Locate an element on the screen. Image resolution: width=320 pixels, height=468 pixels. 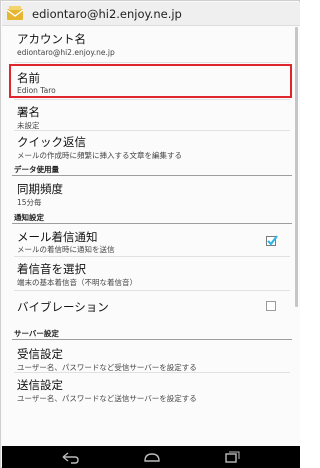
setting-title: バイブレーション is located at coordinates (63, 307).